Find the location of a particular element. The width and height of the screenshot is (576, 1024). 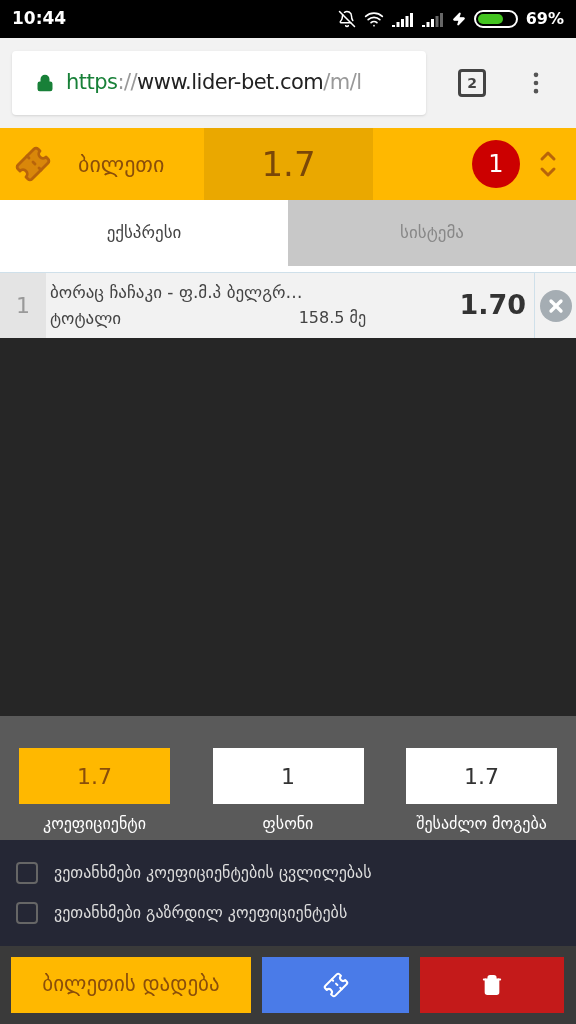

place-bet-button: ბილეთის დადება is located at coordinates (131, 985).